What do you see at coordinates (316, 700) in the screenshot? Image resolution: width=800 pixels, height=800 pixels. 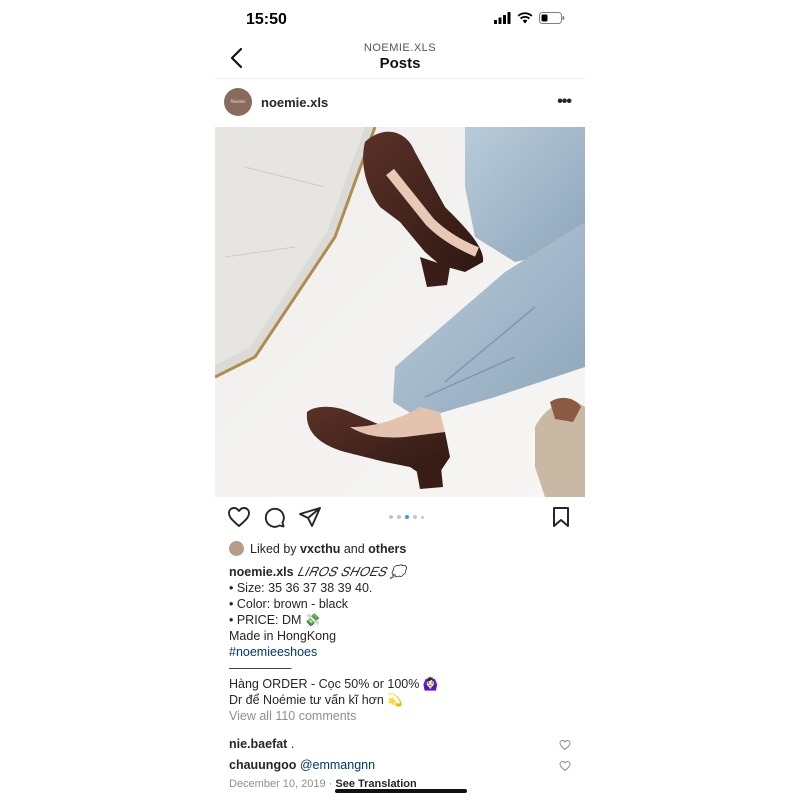 I see `caption-order-line: Dr để Noémie tư vấn kĩ hơn 💫` at bounding box center [316, 700].